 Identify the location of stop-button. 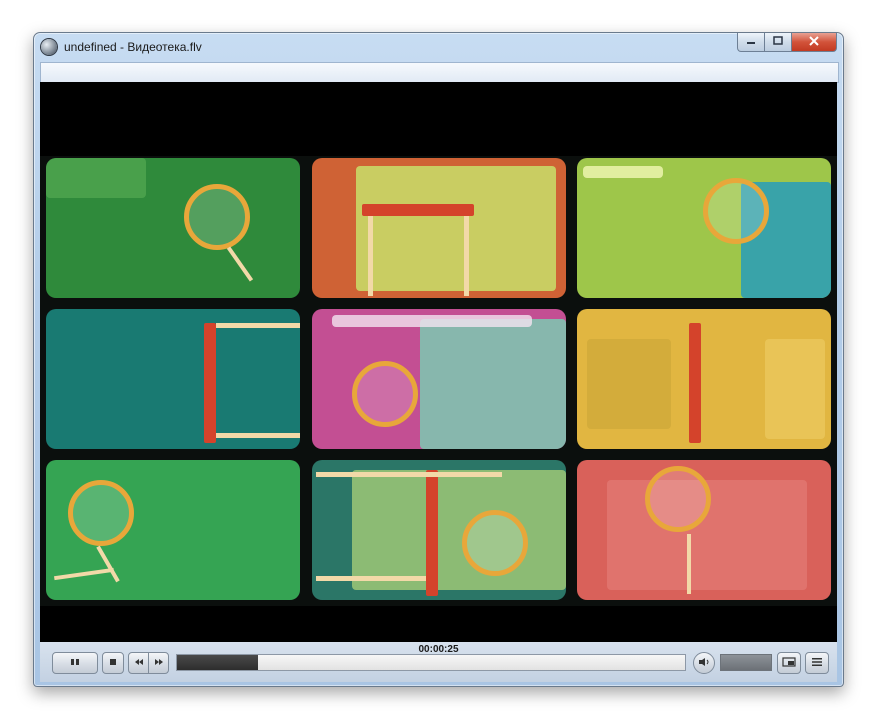
(113, 663).